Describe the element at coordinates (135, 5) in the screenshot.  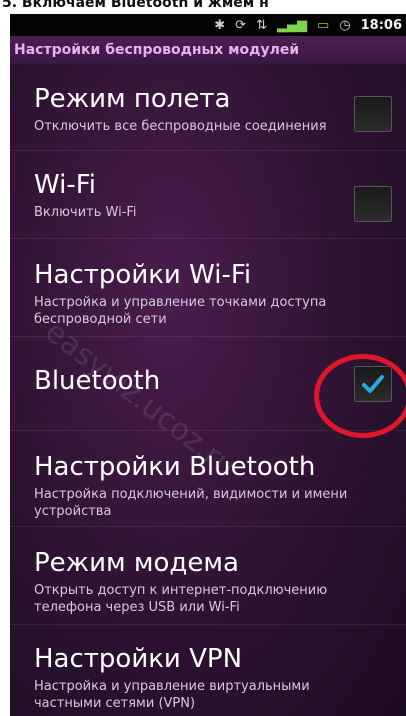
I see `top-caption: 5. Включаем Bluetooth и жмем н` at that location.